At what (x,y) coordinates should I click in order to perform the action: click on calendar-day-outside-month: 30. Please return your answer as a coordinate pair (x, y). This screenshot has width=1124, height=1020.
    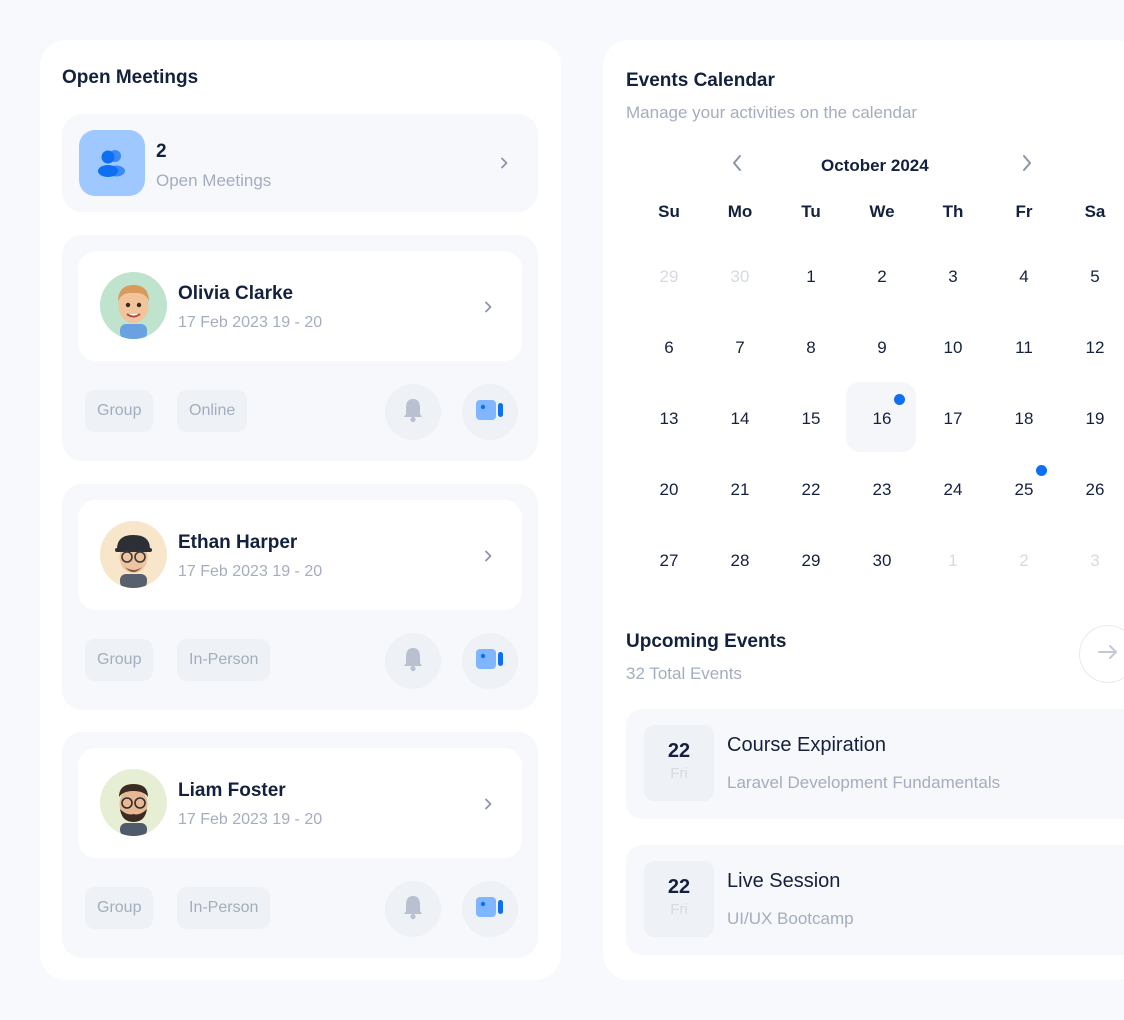
    Looking at the image, I should click on (740, 277).